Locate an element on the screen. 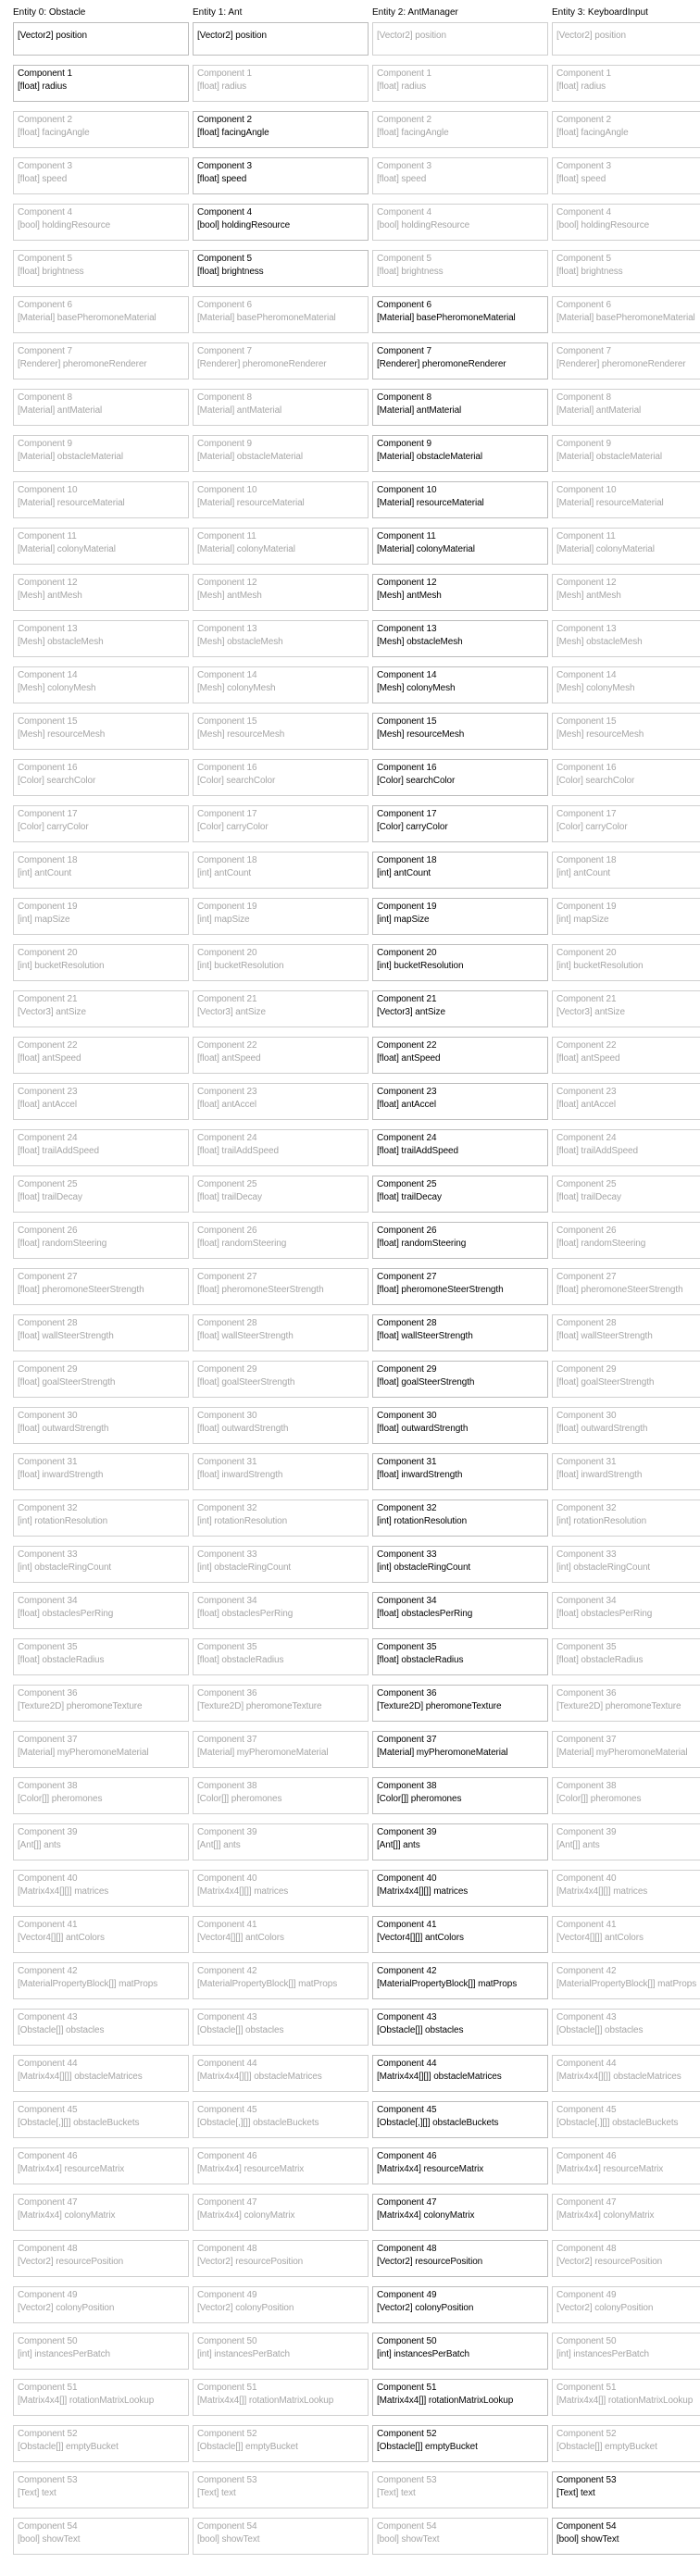 The width and height of the screenshot is (700, 2576). component-cell-28: Component 28 [float] wallSteerStrength is located at coordinates (101, 1332).